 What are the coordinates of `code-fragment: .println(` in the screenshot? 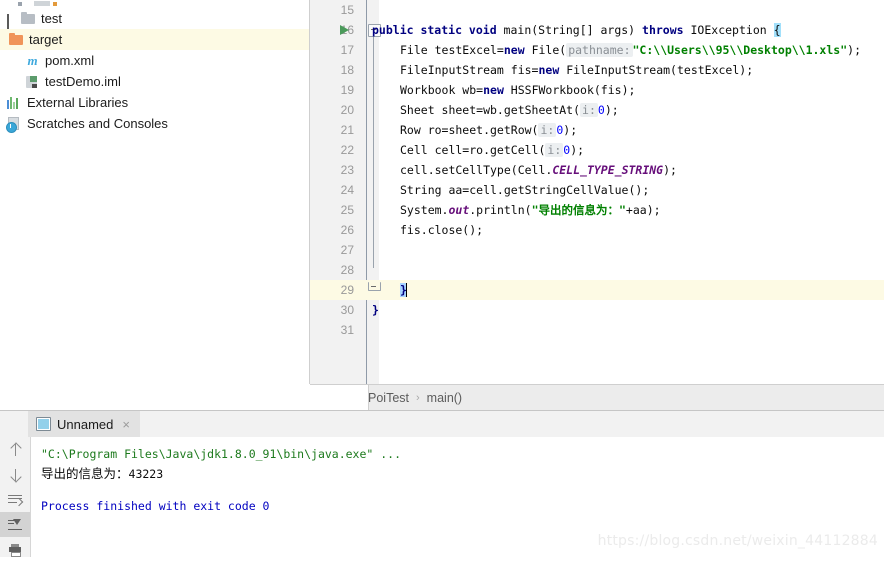 It's located at (500, 210).